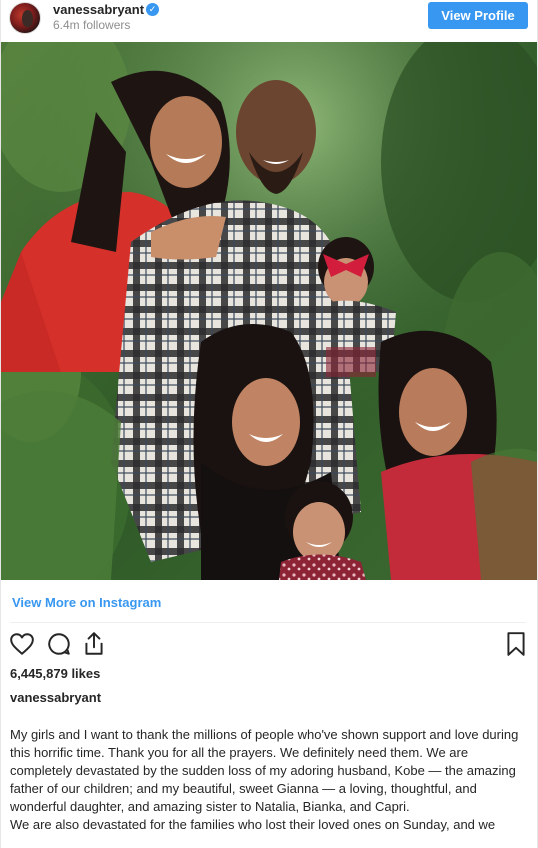  What do you see at coordinates (478, 15) in the screenshot?
I see `view-profile-button: View Profile` at bounding box center [478, 15].